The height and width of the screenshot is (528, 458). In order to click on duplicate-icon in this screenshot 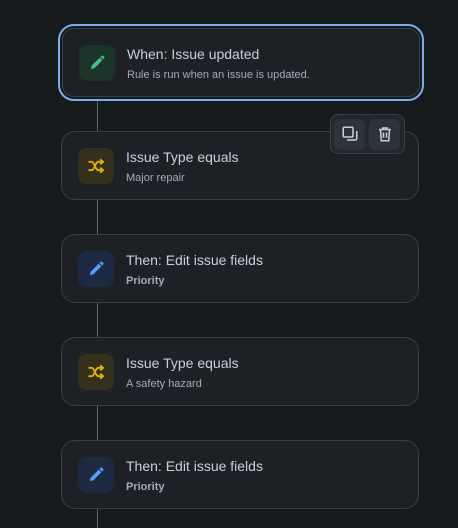, I will do `click(349, 133)`.